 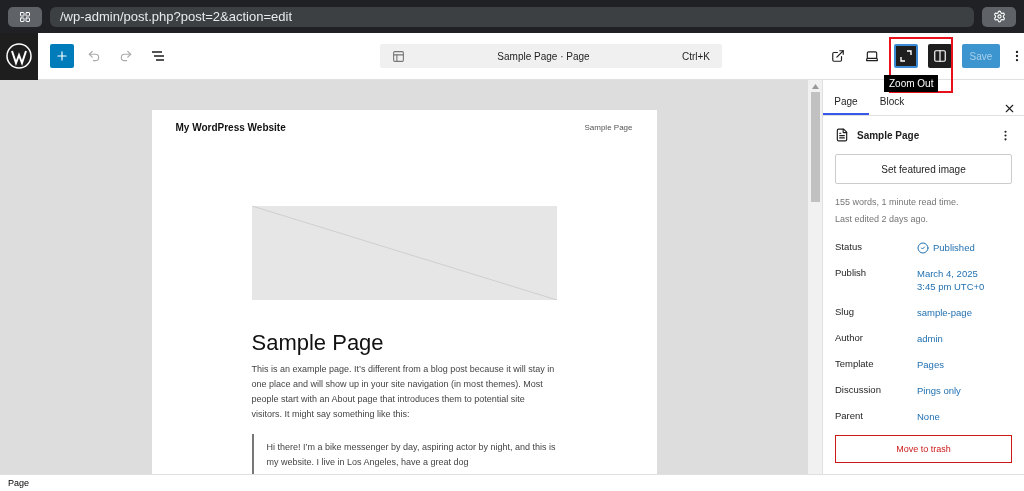 What do you see at coordinates (842, 135) in the screenshot?
I see `page-icon` at bounding box center [842, 135].